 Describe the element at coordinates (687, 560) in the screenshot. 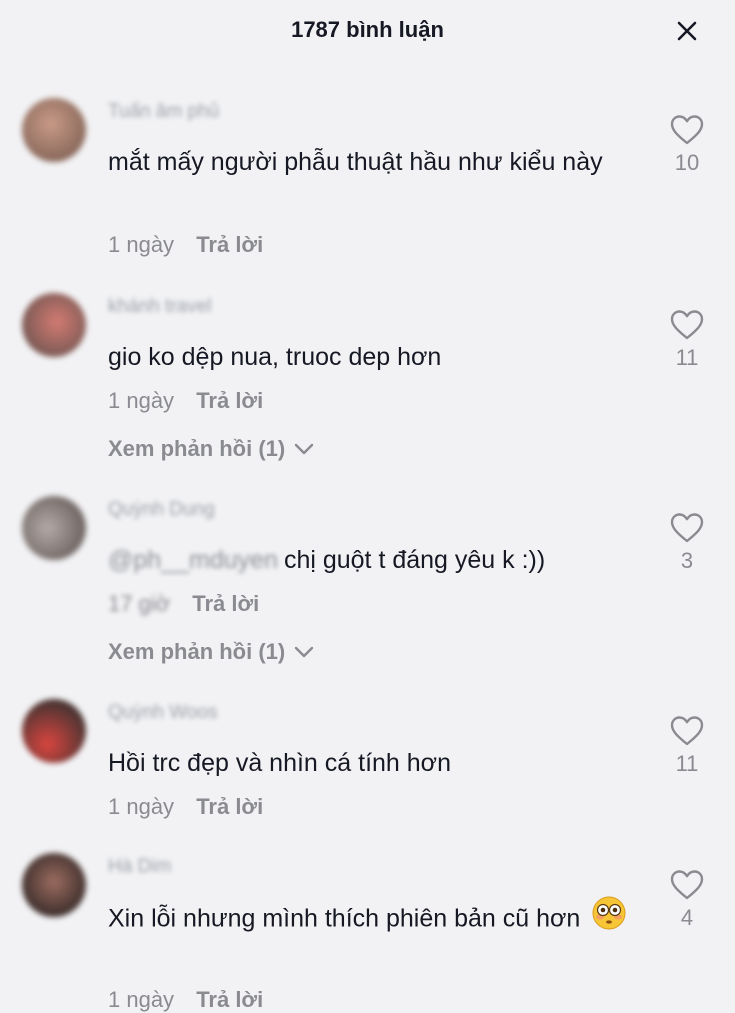

I see `like-count: 3` at that location.